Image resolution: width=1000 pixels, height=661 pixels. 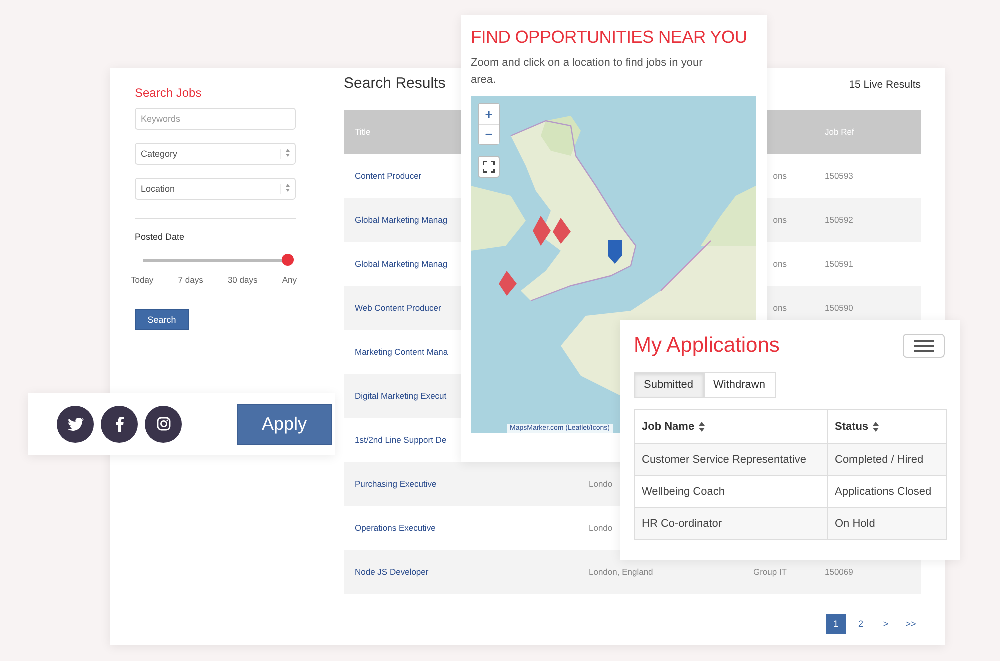 What do you see at coordinates (885, 85) in the screenshot?
I see `results-count: 15 Live Results` at bounding box center [885, 85].